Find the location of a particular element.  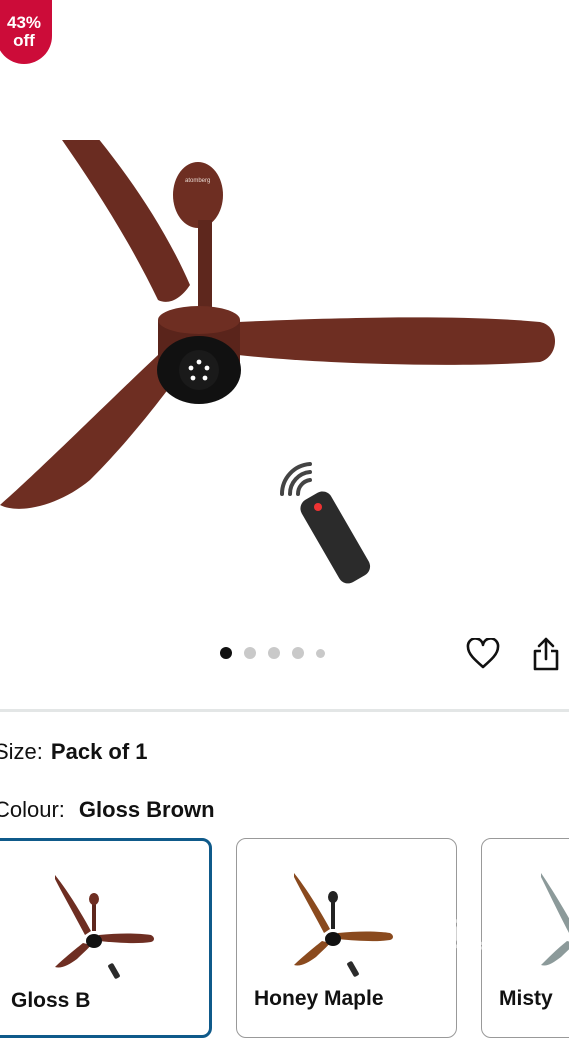

colour-value: Gloss Brown is located at coordinates (146, 809).